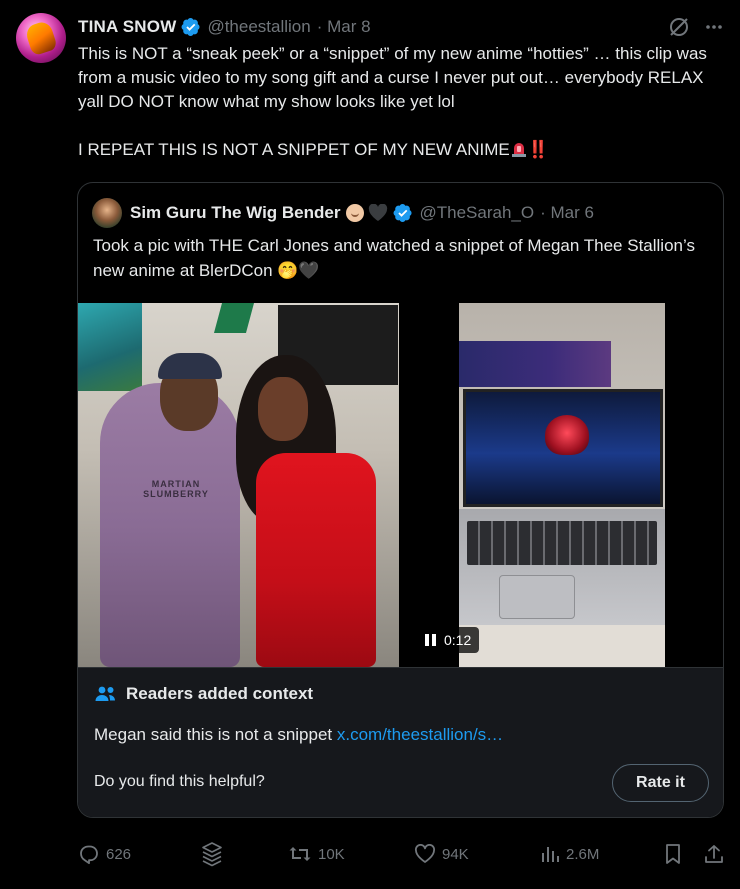 This screenshot has height=889, width=740. Describe the element at coordinates (300, 854) in the screenshot. I see `retweet-icon` at that location.